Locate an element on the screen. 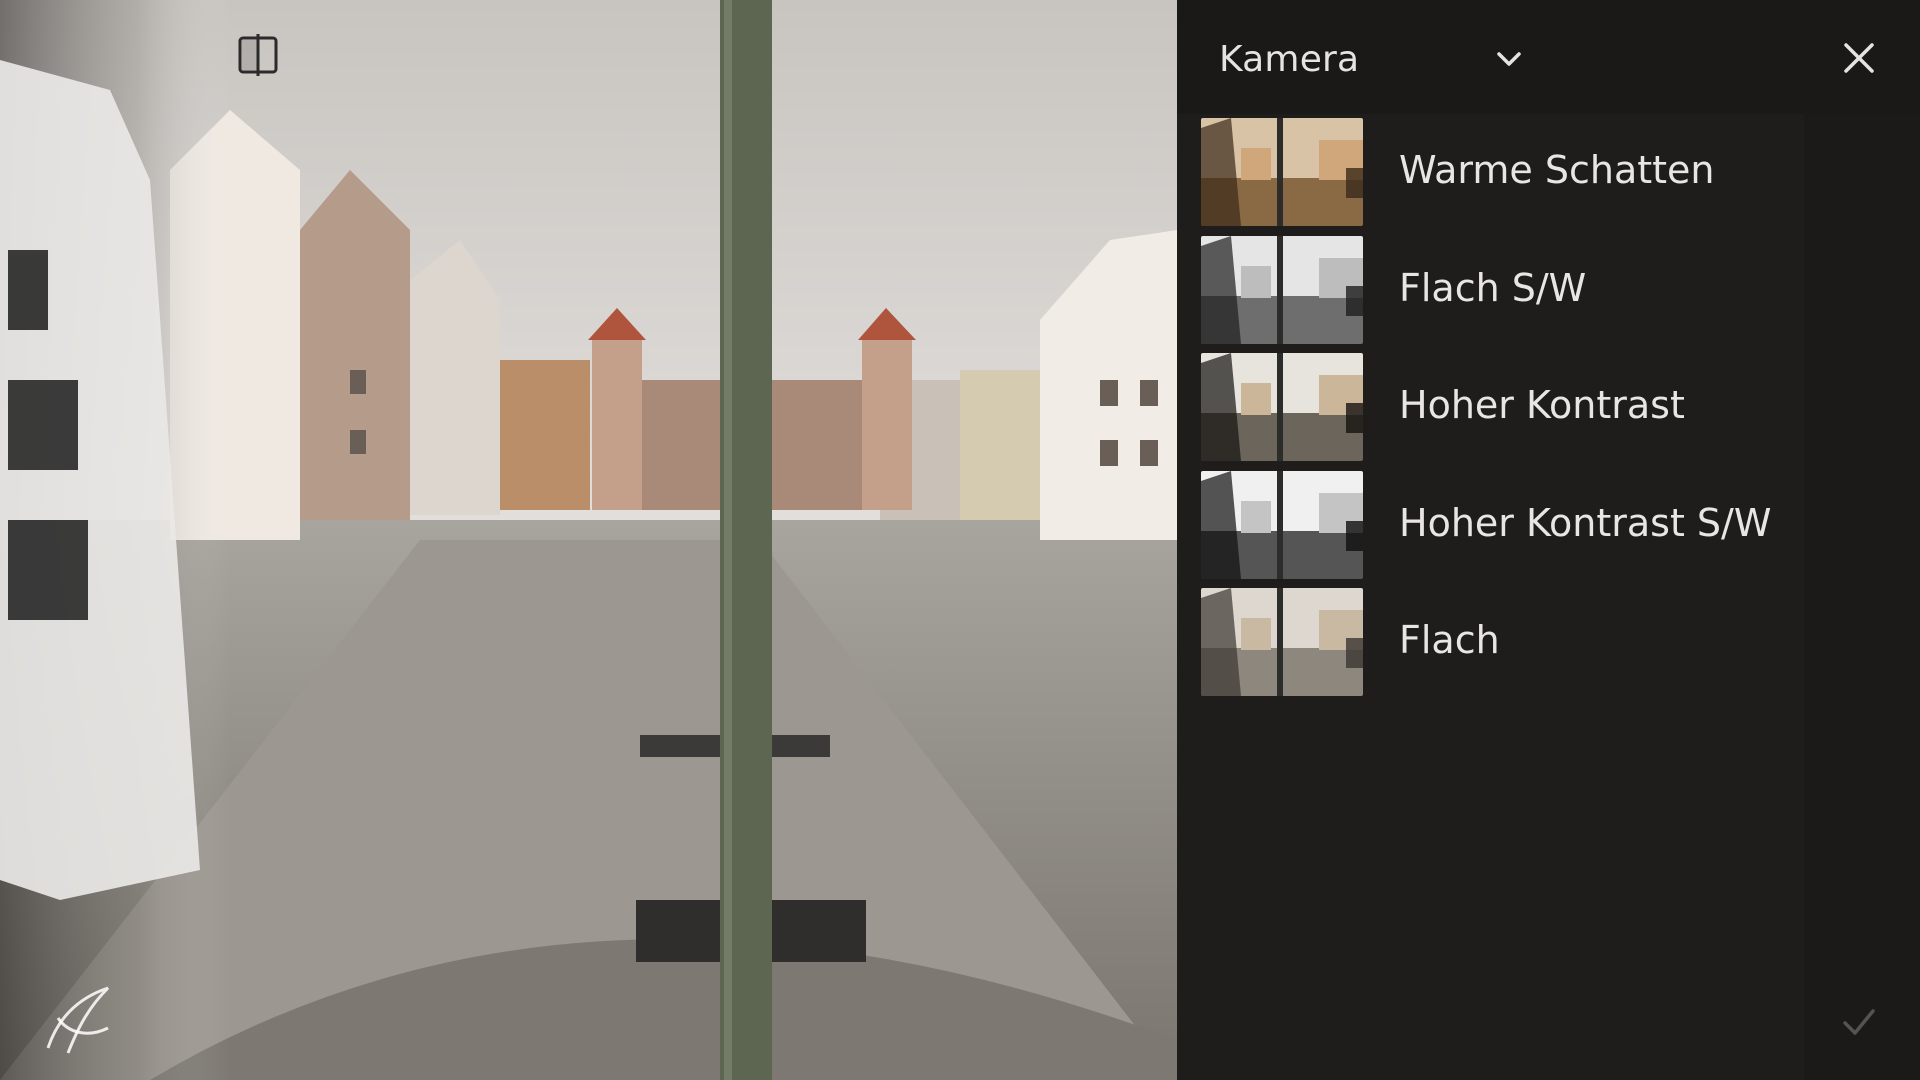 Image resolution: width=1920 pixels, height=1080 pixels. brand-logo-icon is located at coordinates (78, 1018).